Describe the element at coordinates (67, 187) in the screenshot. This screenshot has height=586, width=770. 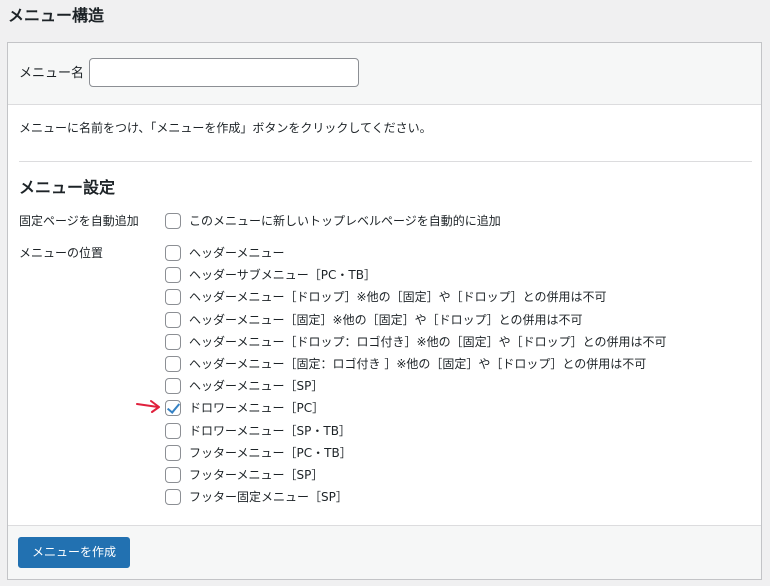
I see `menu-settings-title: メニュー設定` at that location.